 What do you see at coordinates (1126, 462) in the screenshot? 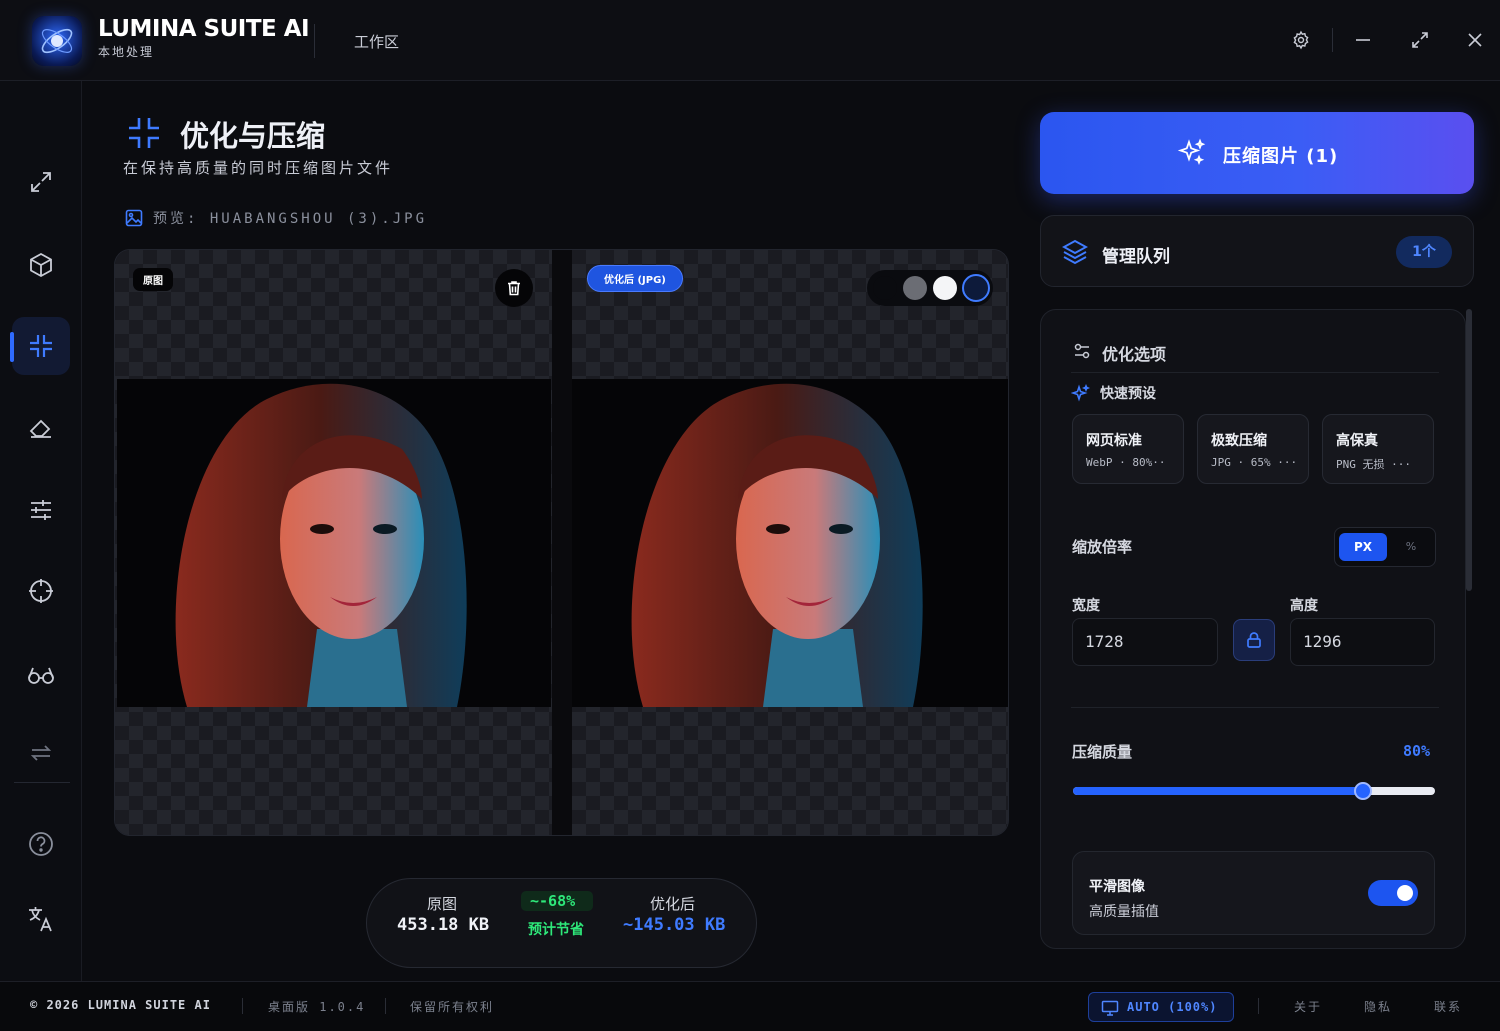
I see `preset-spec: WebP · 80%··` at bounding box center [1126, 462].